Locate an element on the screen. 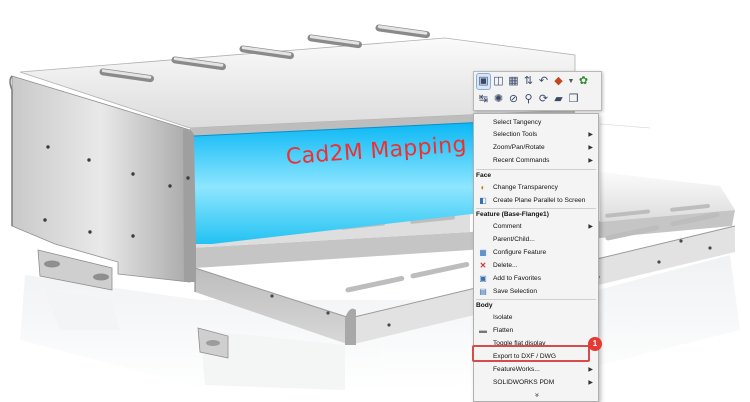 The width and height of the screenshot is (750, 402). hide-icon: ⊘ is located at coordinates (513, 99).